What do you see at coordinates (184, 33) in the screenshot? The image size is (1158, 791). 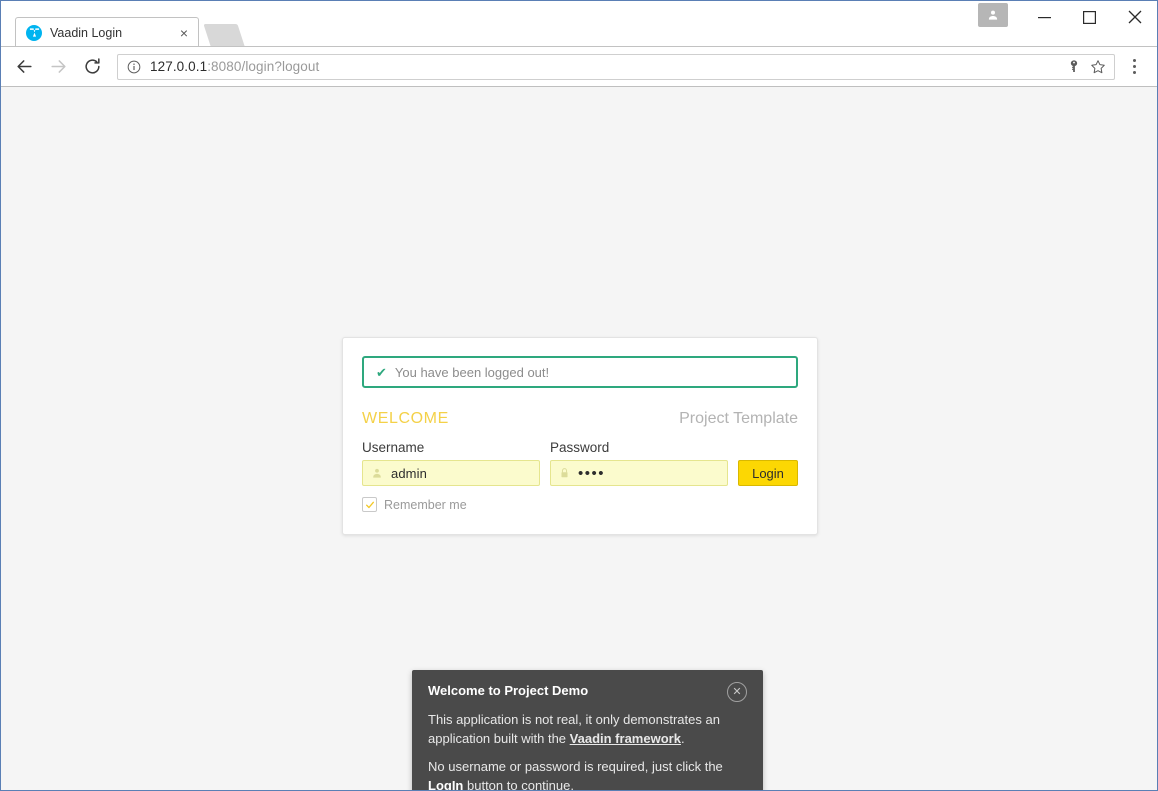 I see `tab-close-icon: ×` at bounding box center [184, 33].